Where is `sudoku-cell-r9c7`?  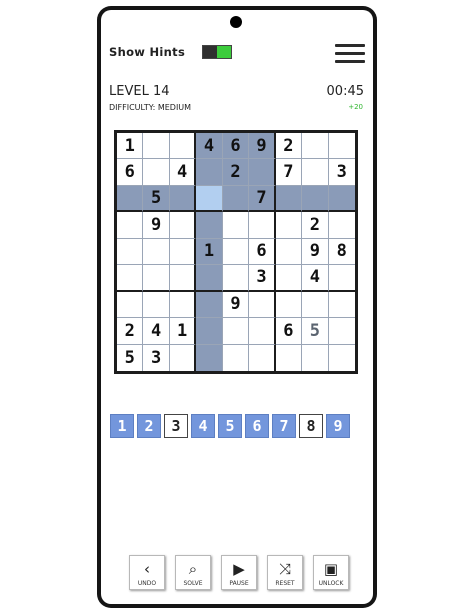
sudoku-cell-r9c7 is located at coordinates (289, 357).